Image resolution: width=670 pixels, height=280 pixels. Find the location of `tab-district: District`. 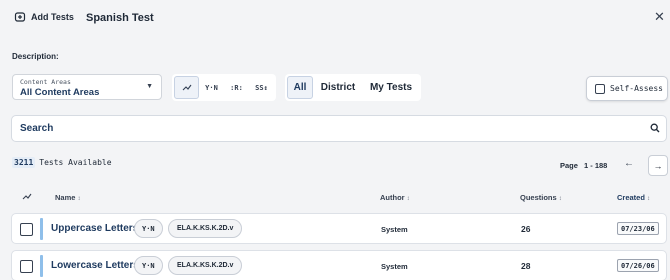

tab-district: District is located at coordinates (338, 87).